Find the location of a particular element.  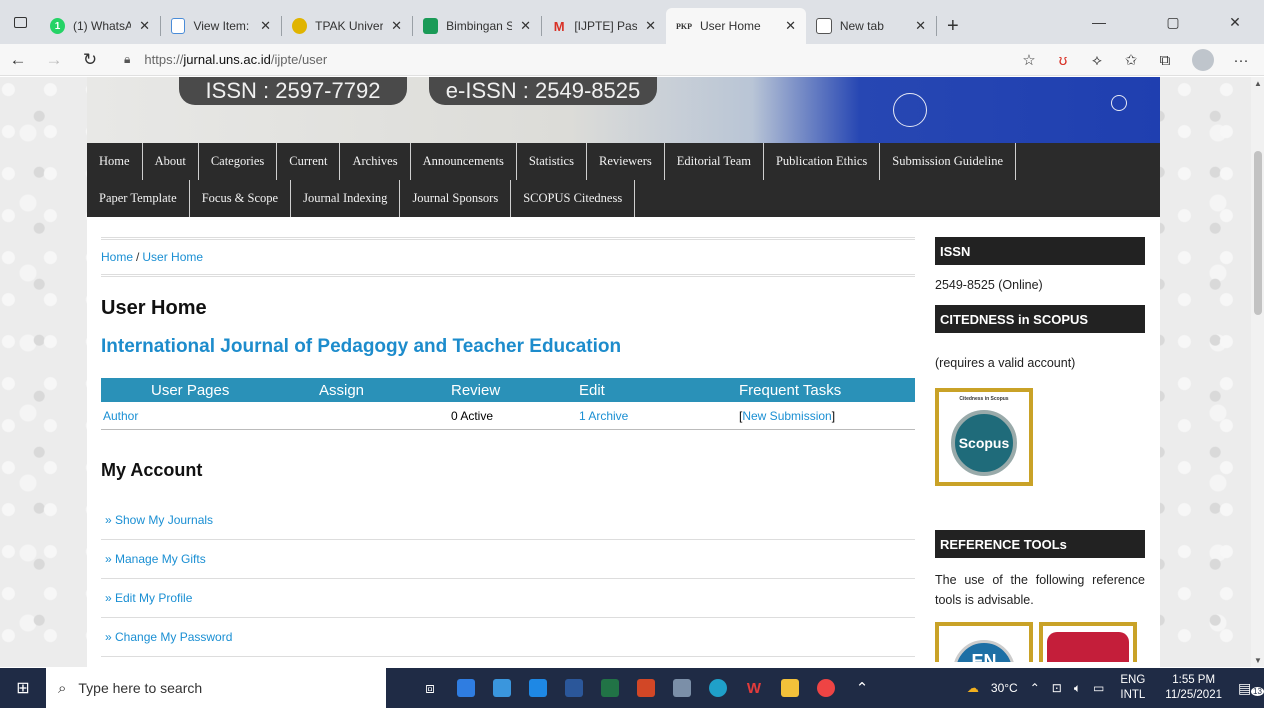

nav-reviewers: Reviewers is located at coordinates (626, 161).